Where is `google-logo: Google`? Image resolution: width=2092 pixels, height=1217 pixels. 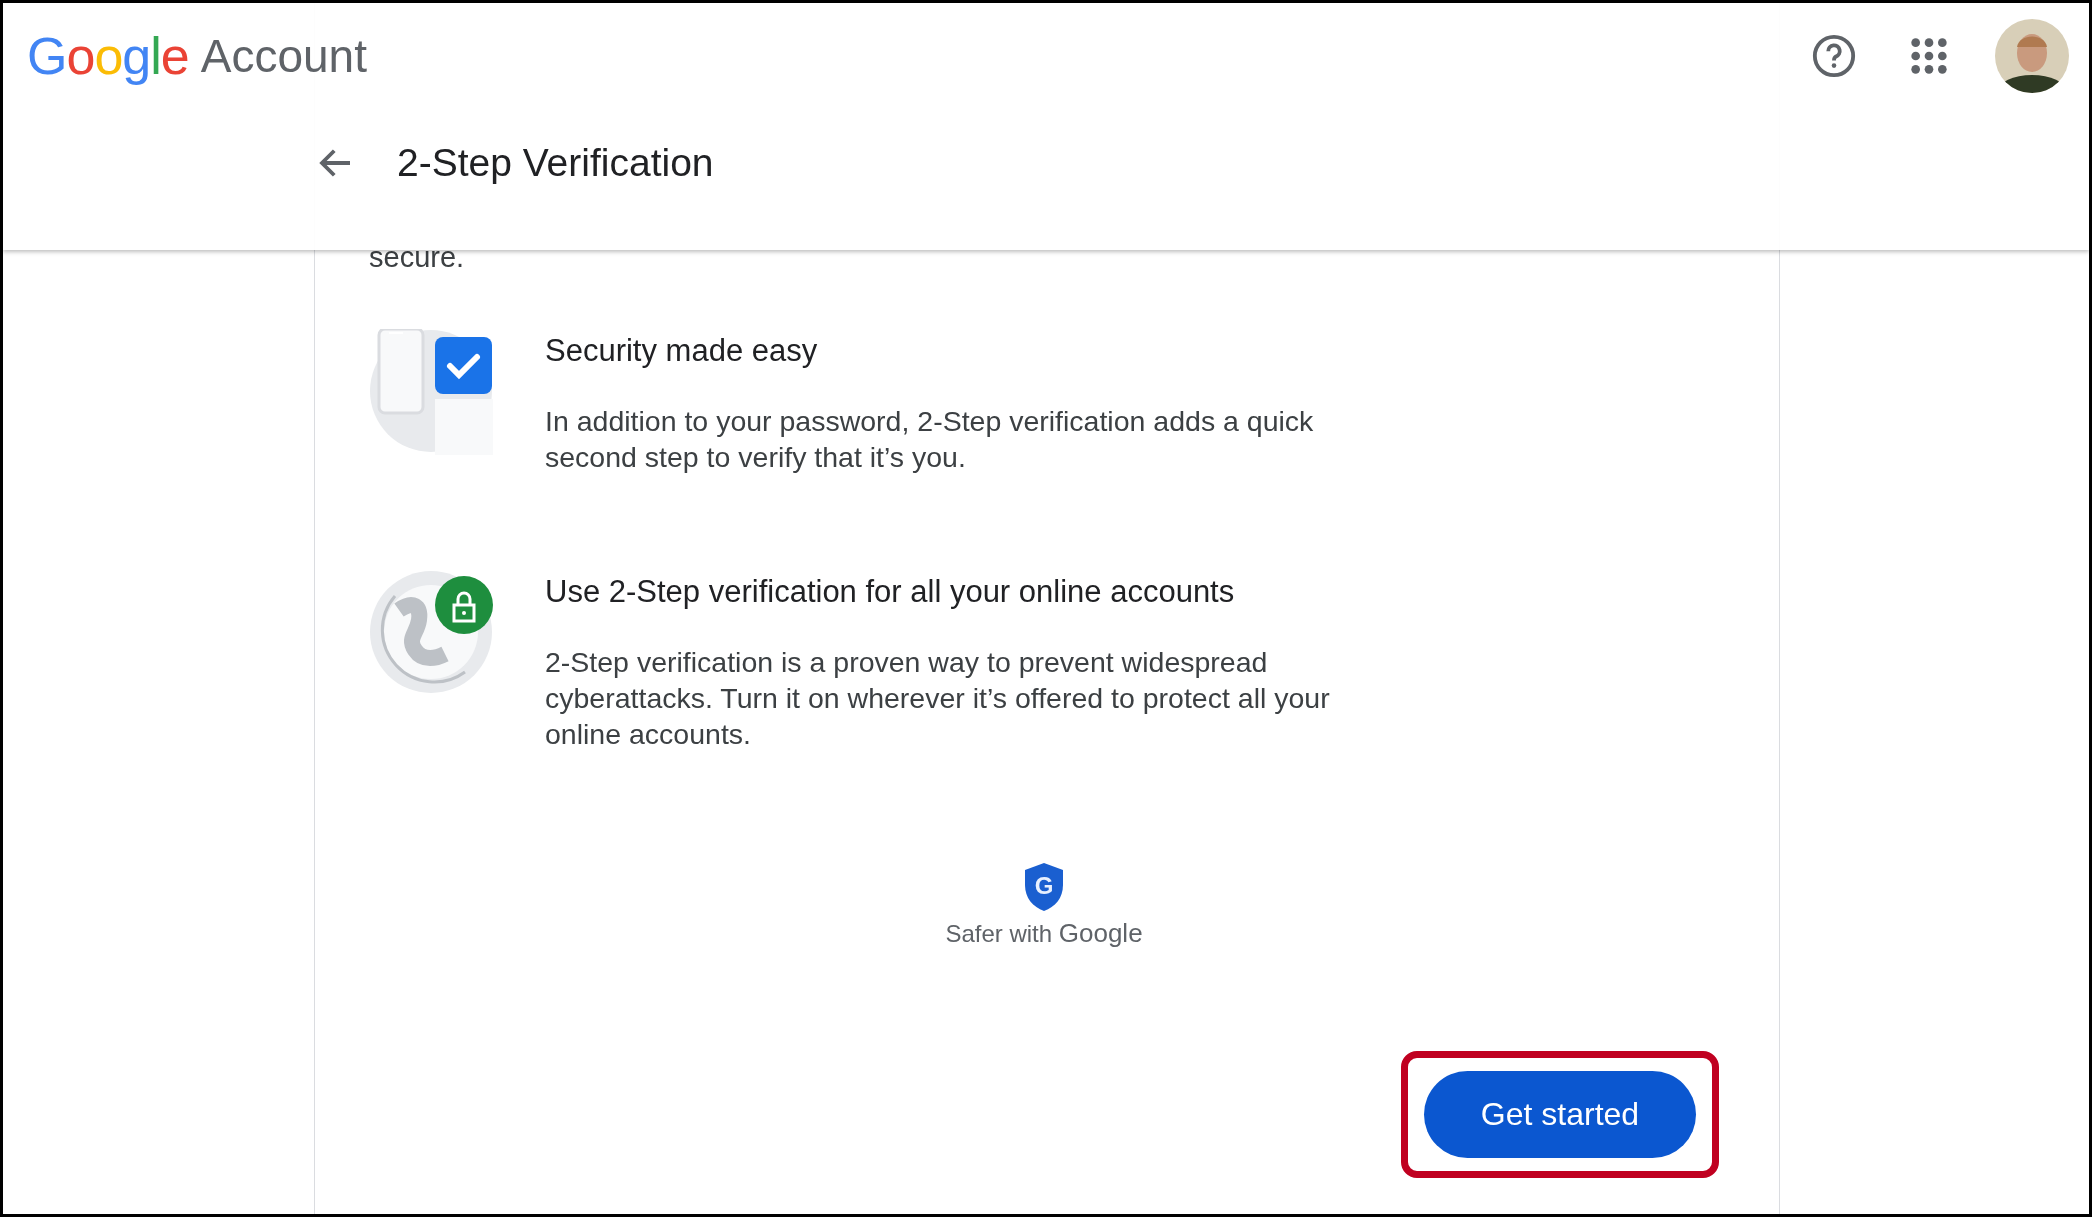
google-logo: Google is located at coordinates (108, 56).